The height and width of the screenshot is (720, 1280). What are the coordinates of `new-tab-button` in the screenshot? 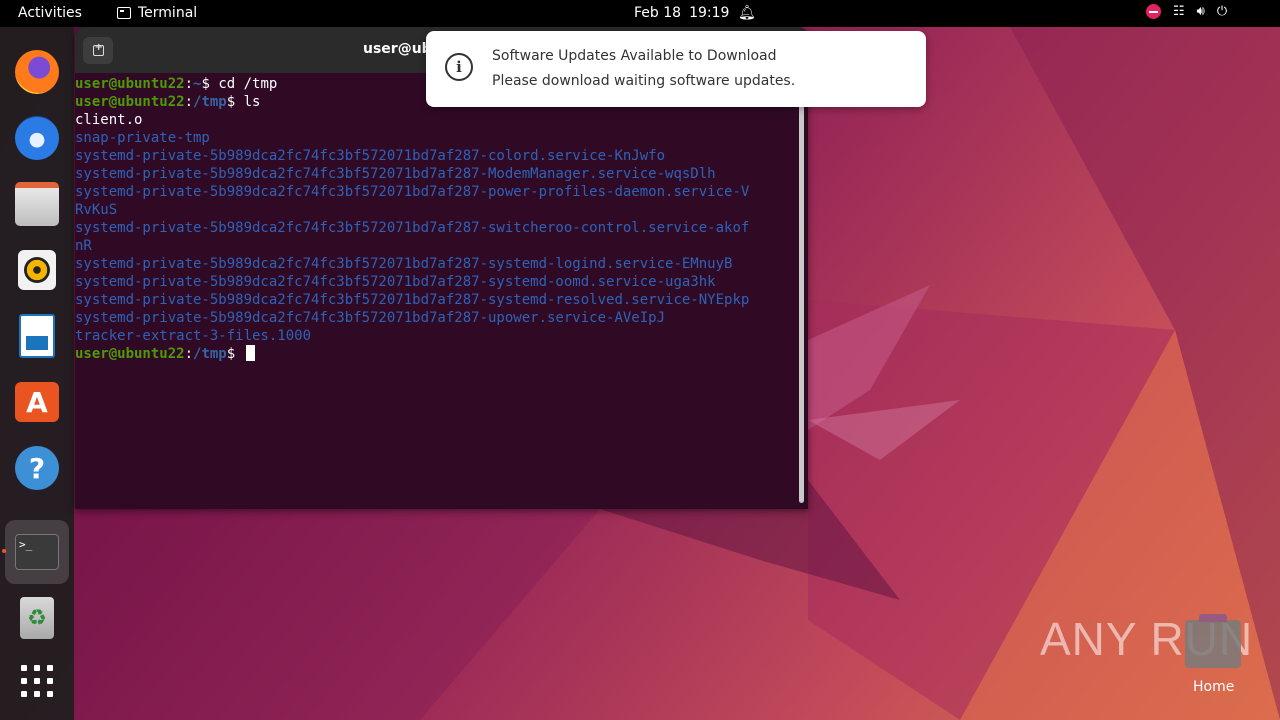 It's located at (98, 50).